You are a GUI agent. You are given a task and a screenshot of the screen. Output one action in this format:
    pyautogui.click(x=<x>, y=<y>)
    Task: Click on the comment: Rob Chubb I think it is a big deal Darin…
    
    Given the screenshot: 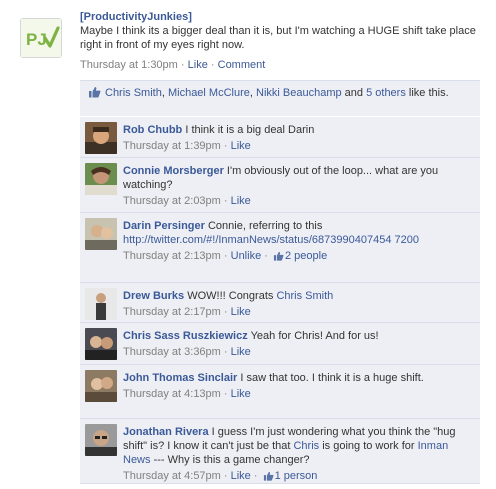 What is the action you would take?
    pyautogui.click(x=280, y=137)
    